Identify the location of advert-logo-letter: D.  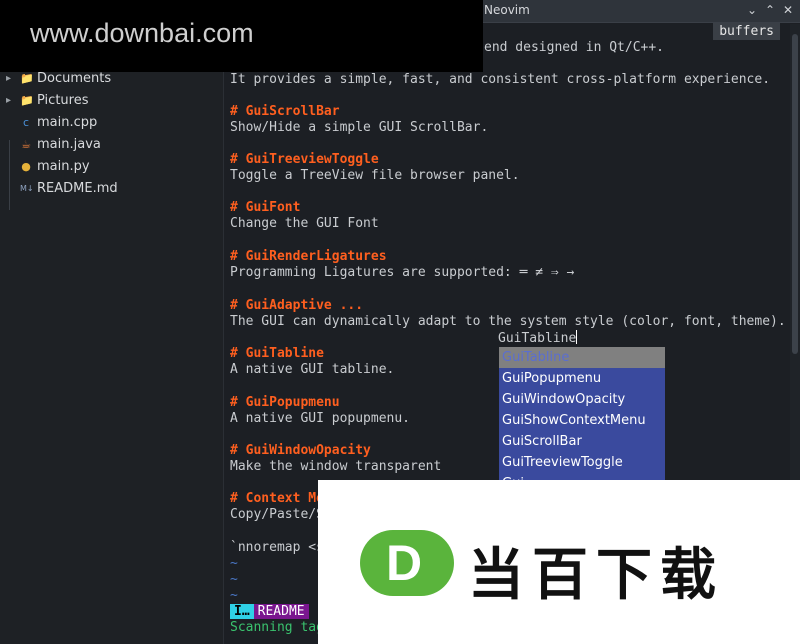
(404, 563).